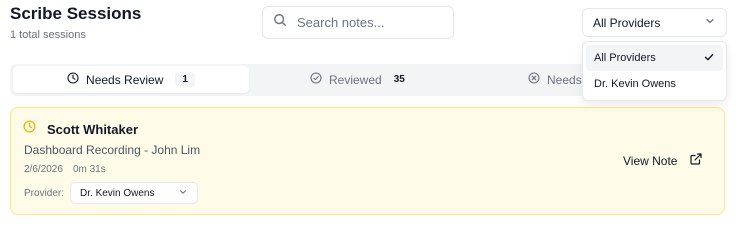  What do you see at coordinates (44, 193) in the screenshot?
I see `provider-label: Provider:` at bounding box center [44, 193].